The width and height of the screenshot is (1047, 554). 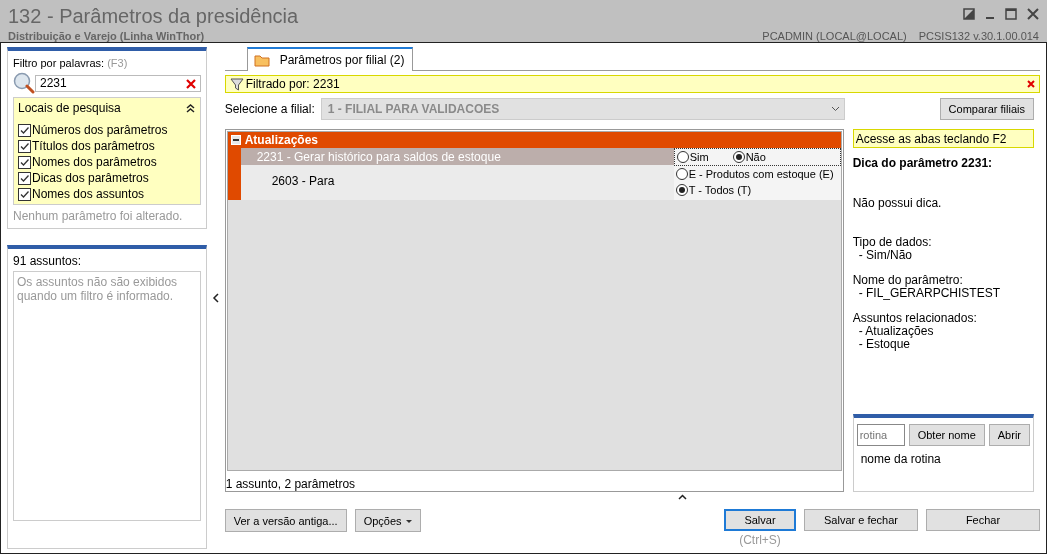 I want to click on radio-label: E - Produtos com estoque (E), so click(x=761, y=174).